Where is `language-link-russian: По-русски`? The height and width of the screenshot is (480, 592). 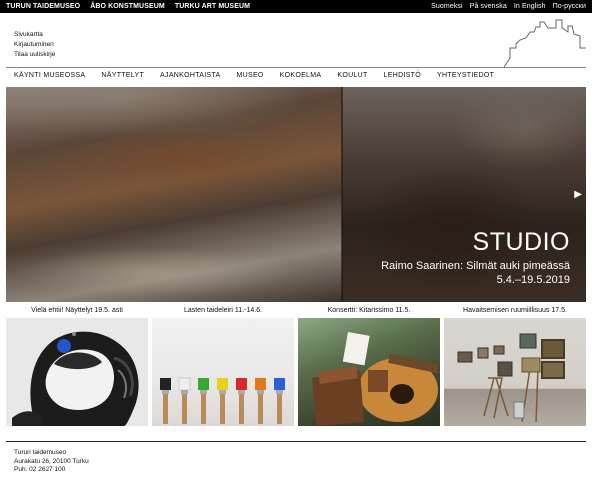 language-link-russian: По-русски is located at coordinates (569, 6).